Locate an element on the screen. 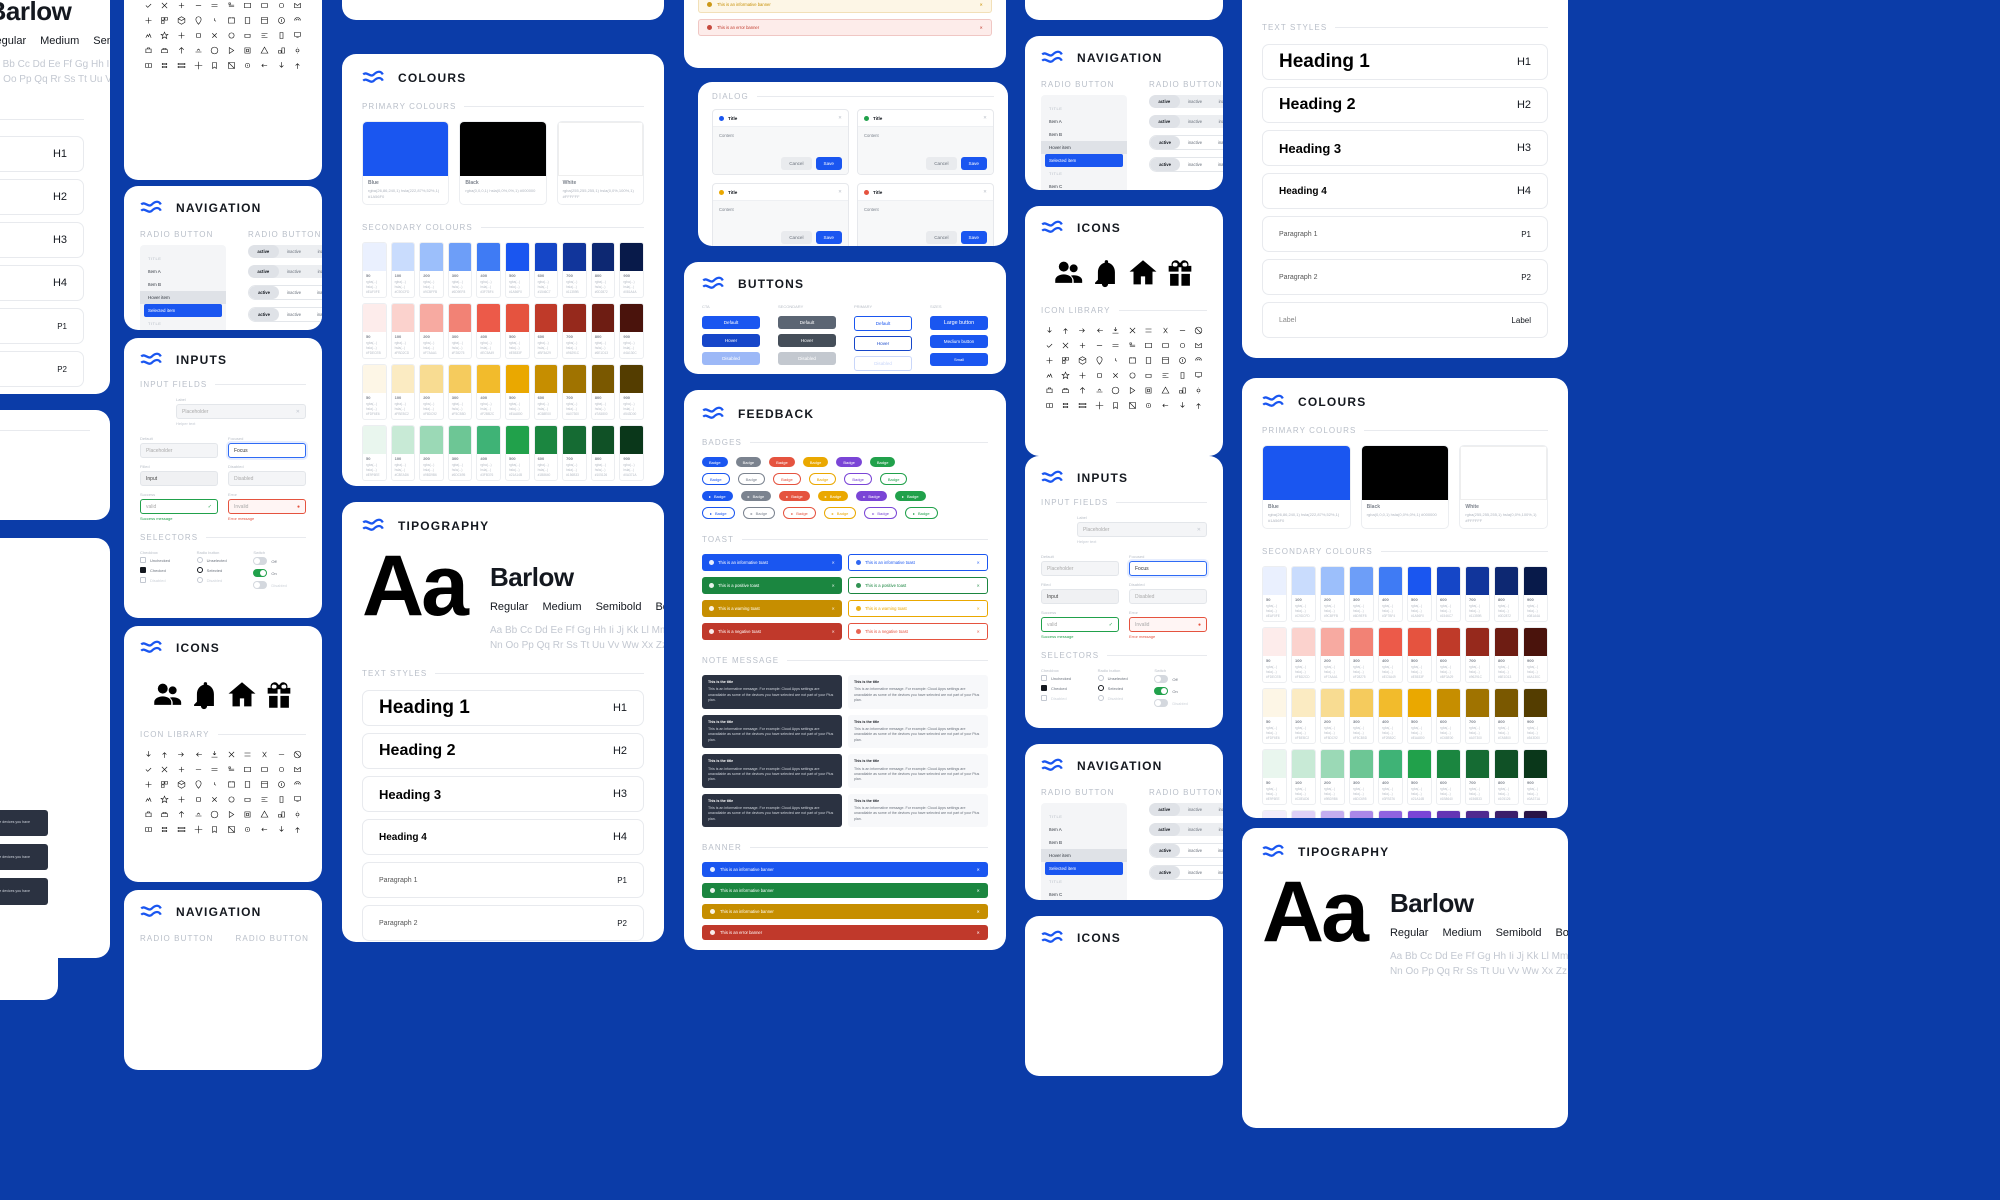 The width and height of the screenshot is (2000, 1200). selector-row: Unchecked is located at coordinates (1067, 678).